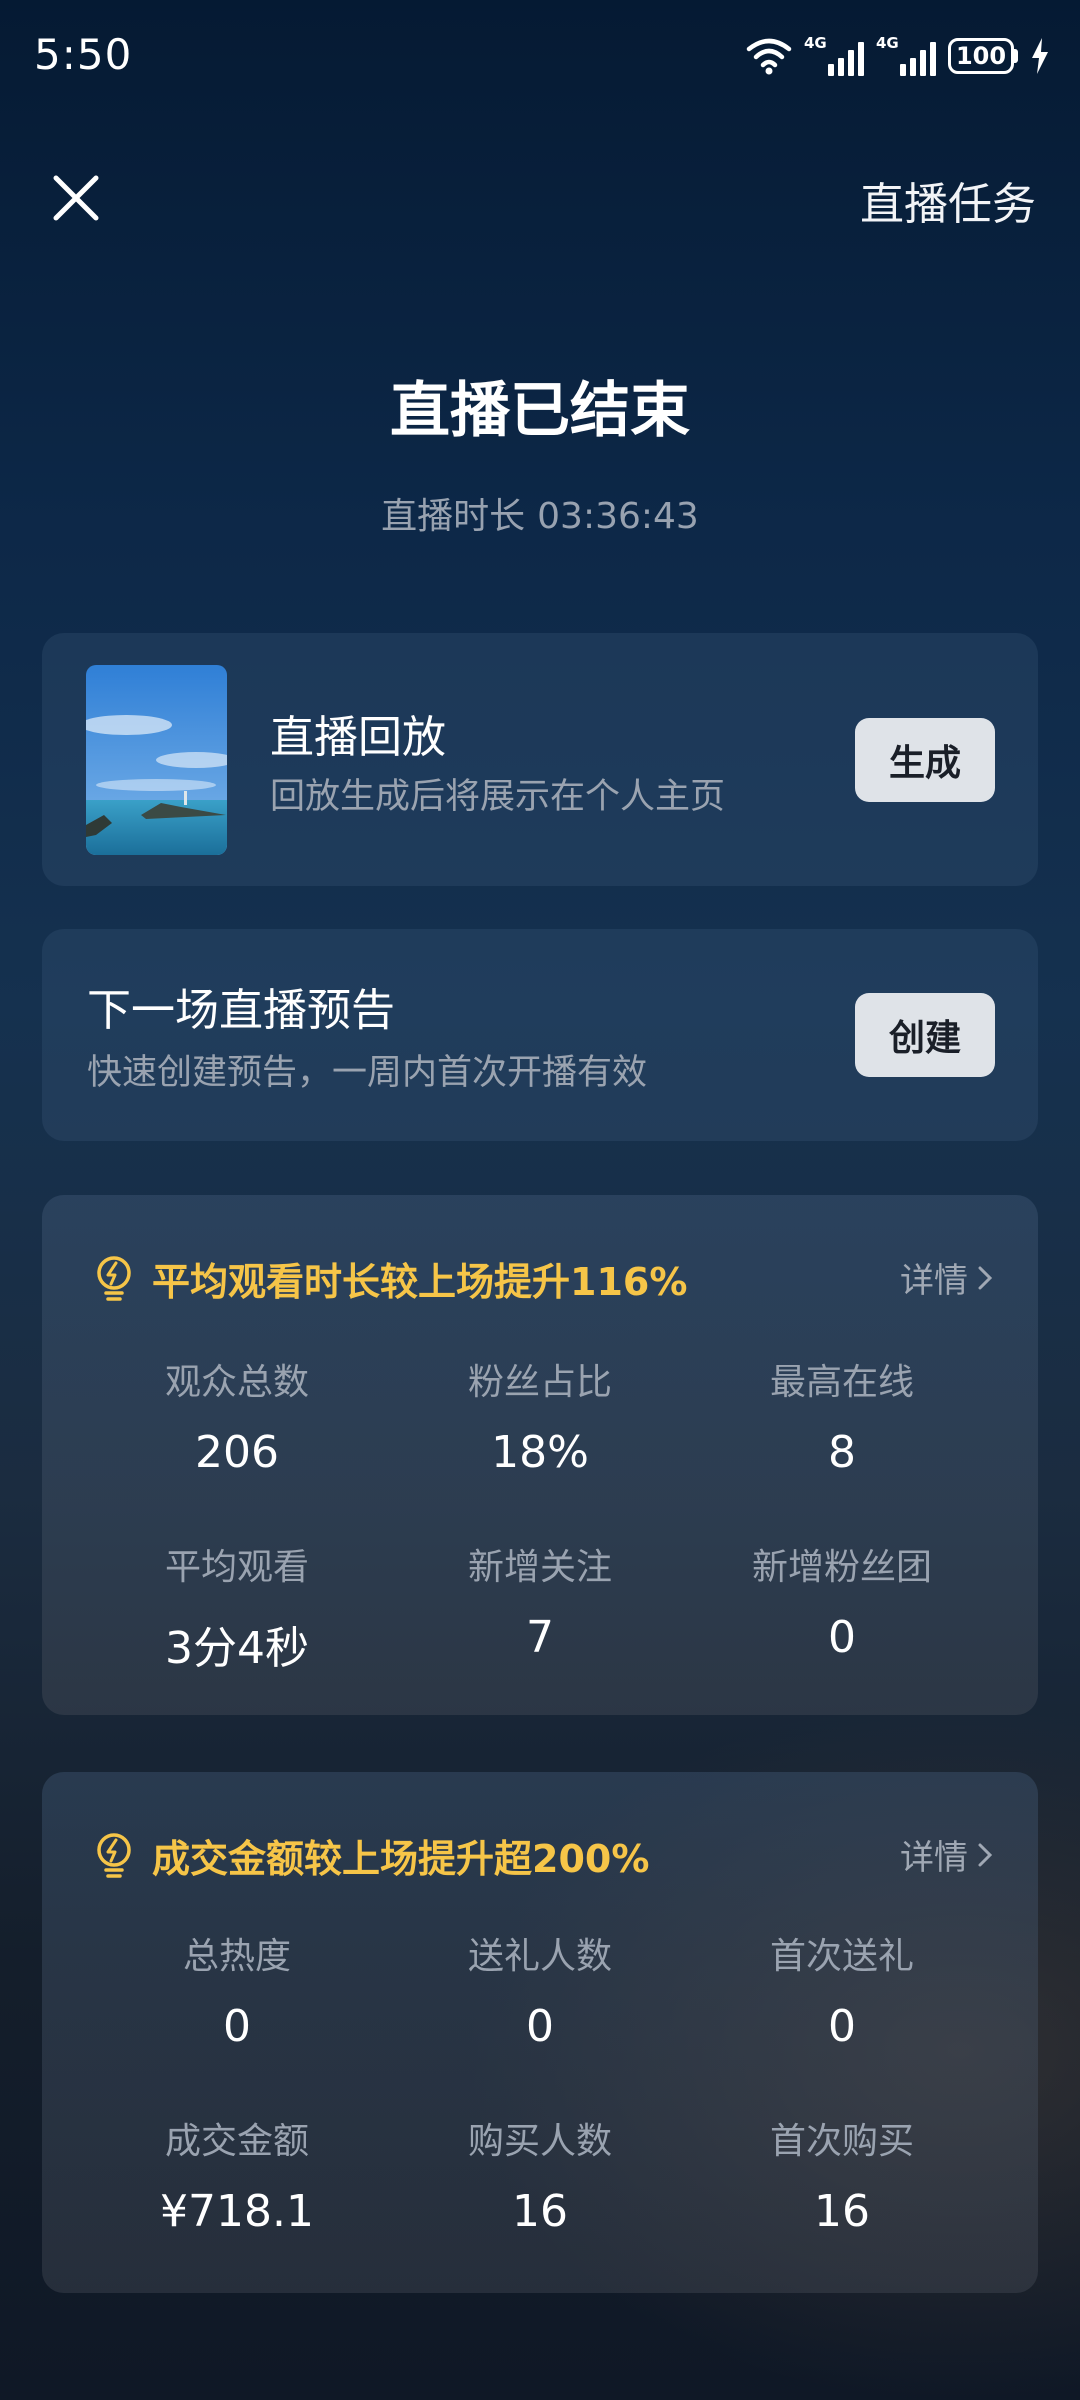 The width and height of the screenshot is (1080, 2400). What do you see at coordinates (401, 1859) in the screenshot?
I see `sales-stats-headline: 成交金额较上场提升超200%` at bounding box center [401, 1859].